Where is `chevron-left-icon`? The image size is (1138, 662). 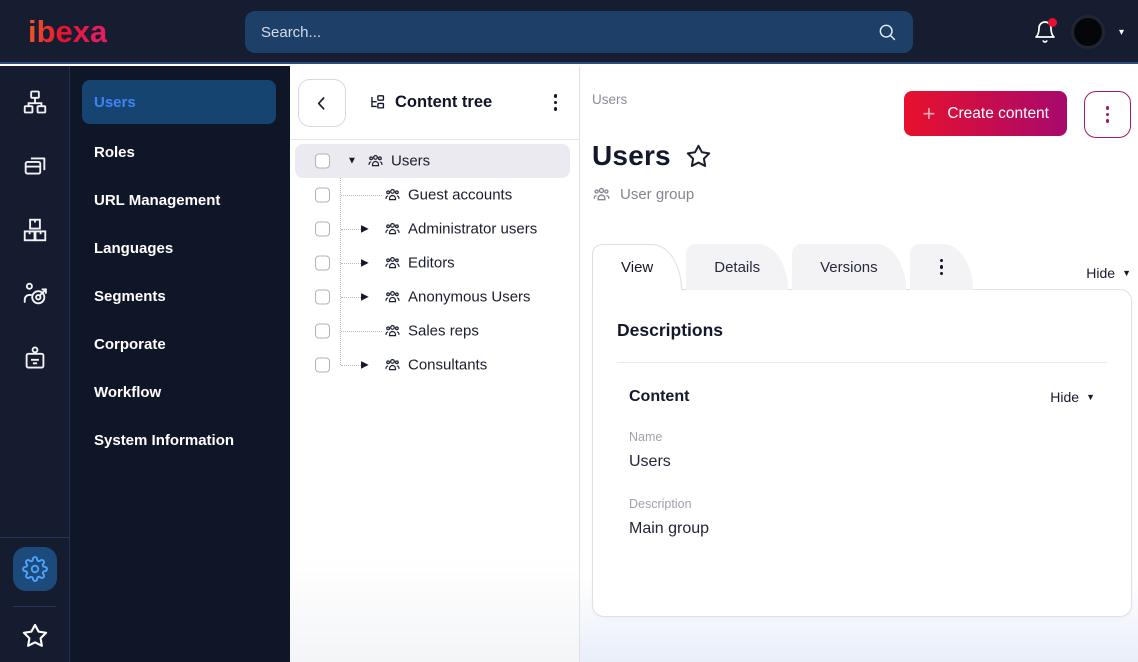
chevron-left-icon is located at coordinates (322, 103).